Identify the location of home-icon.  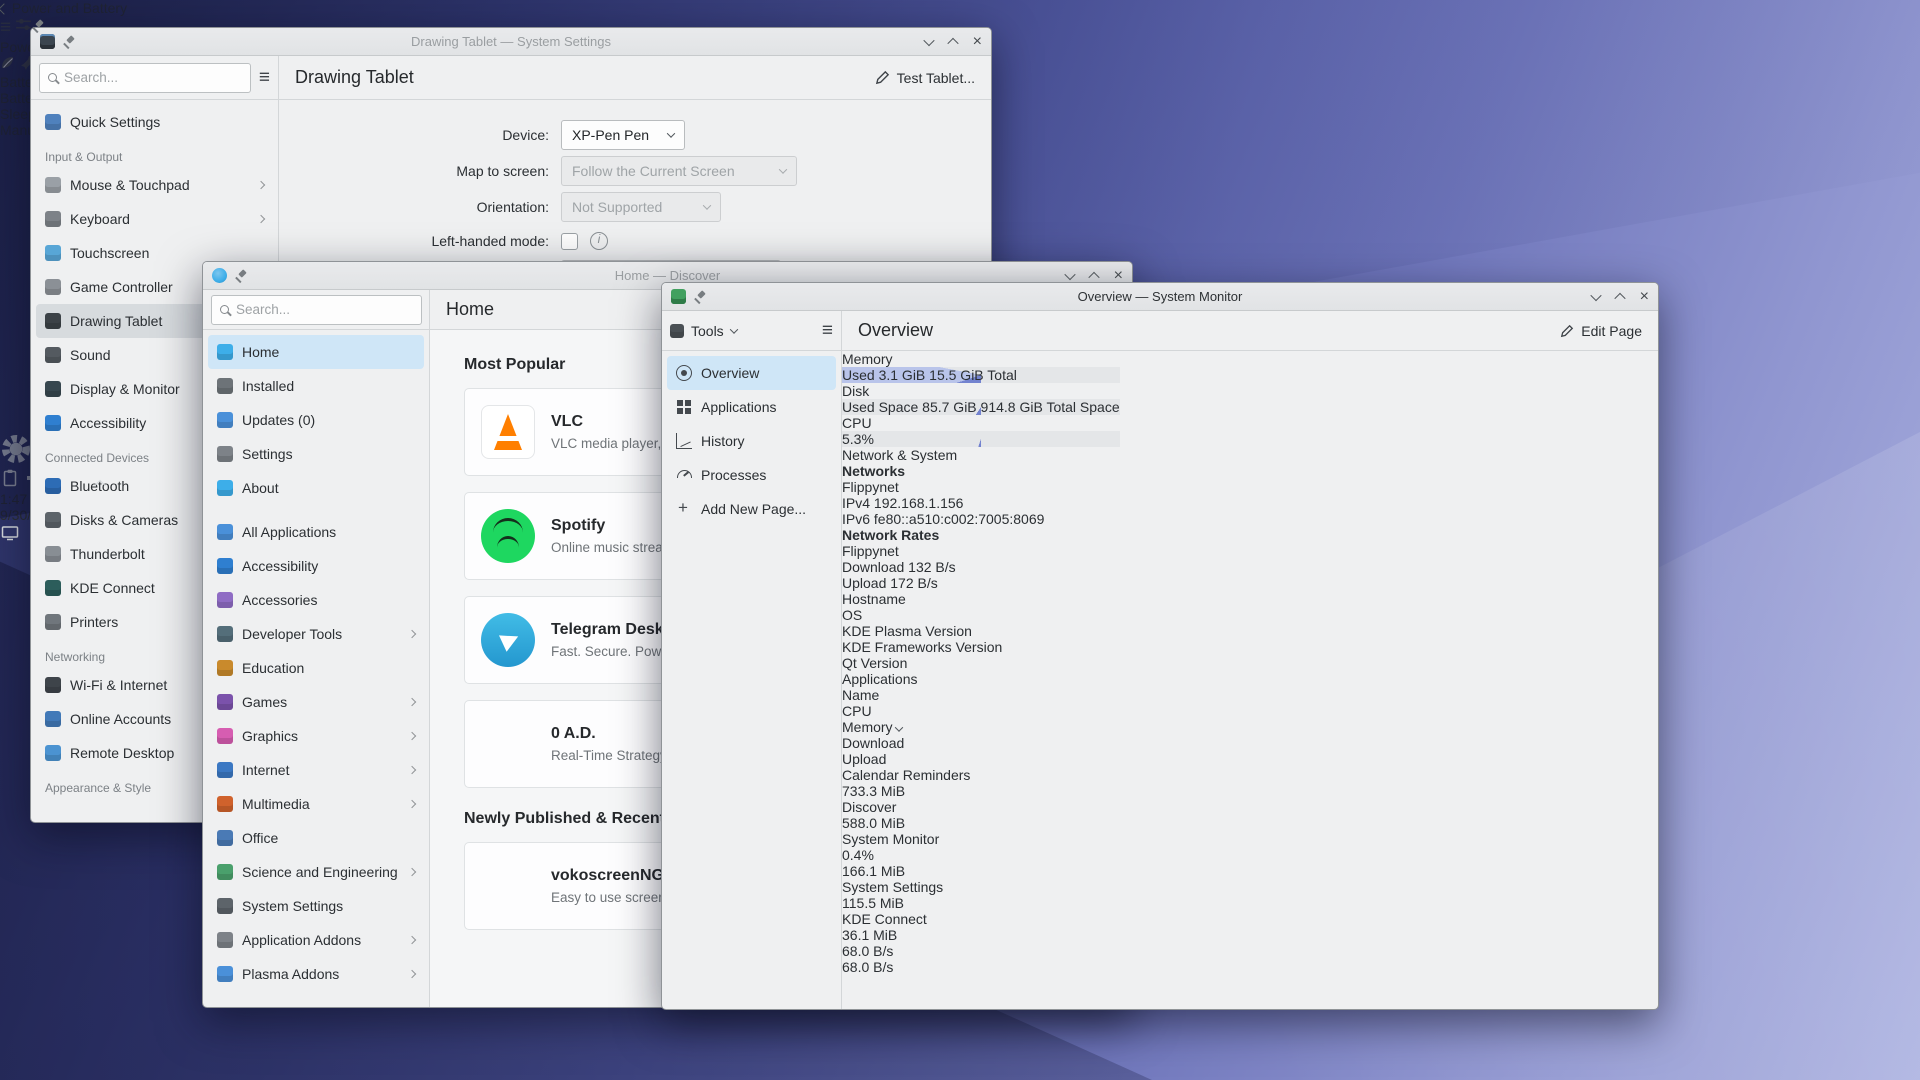
(225, 352).